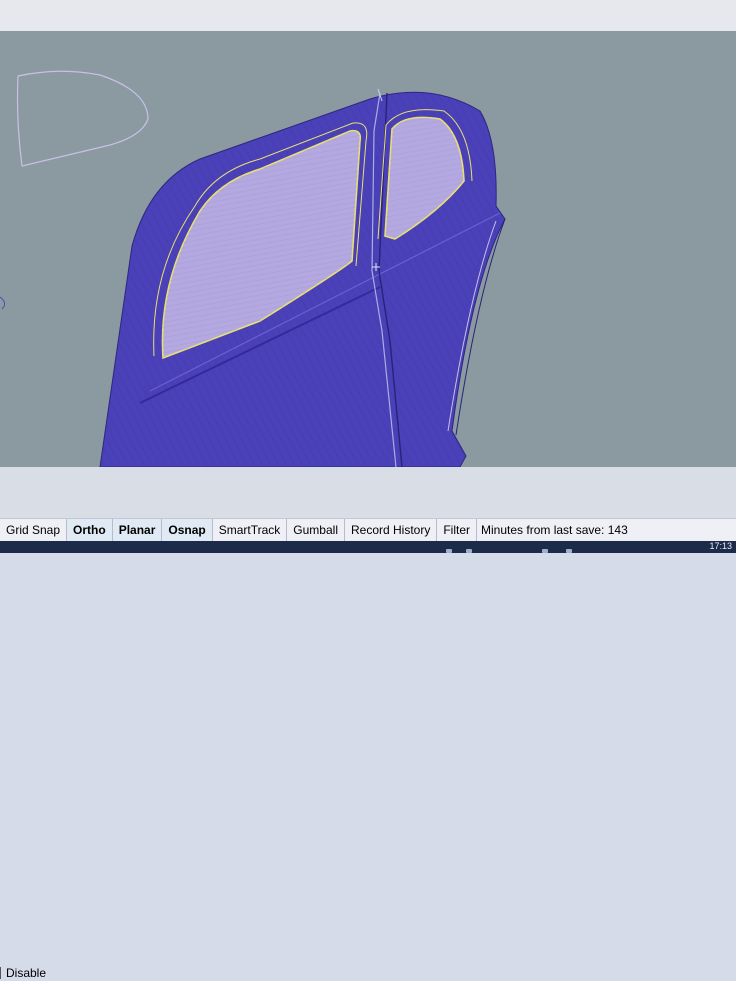  I want to click on osnap-pane: Osnap, so click(187, 530).